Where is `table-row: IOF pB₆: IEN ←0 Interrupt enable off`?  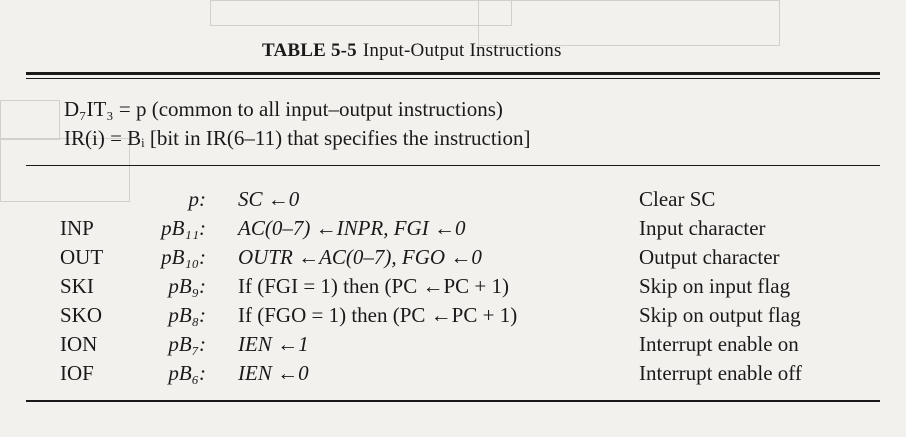
table-row: IOF pB₆: IEN ←0 Interrupt enable off is located at coordinates (453, 375).